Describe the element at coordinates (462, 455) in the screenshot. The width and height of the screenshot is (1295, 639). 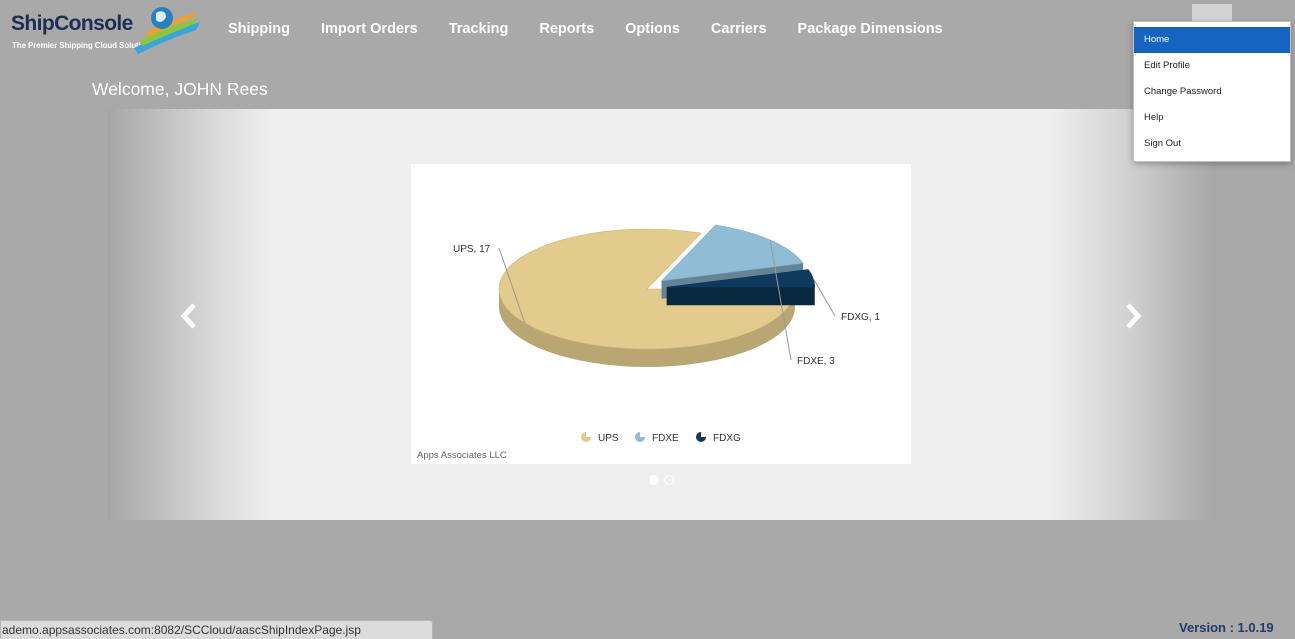
I see `chart-credit: Apps Associates LLC` at that location.